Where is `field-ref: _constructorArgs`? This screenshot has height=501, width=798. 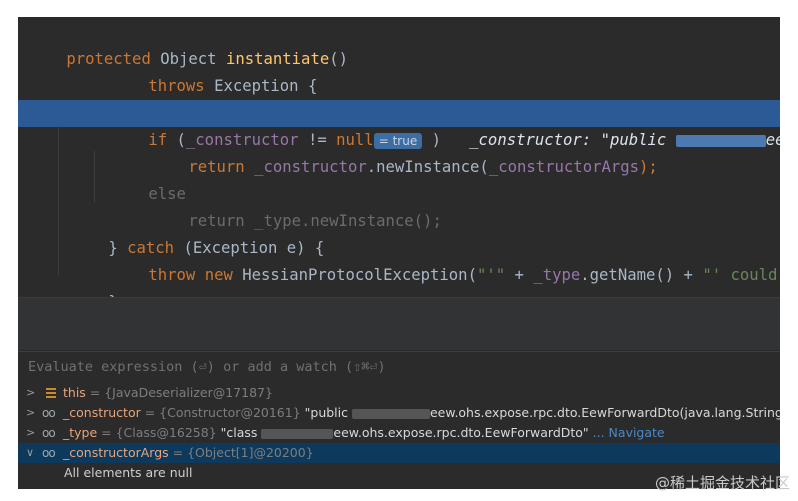 field-ref: _constructorArgs is located at coordinates (564, 167).